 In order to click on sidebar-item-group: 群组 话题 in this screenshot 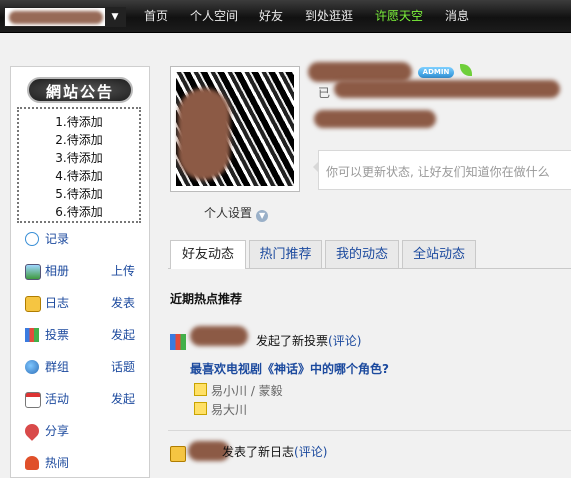, I will do `click(85, 367)`.